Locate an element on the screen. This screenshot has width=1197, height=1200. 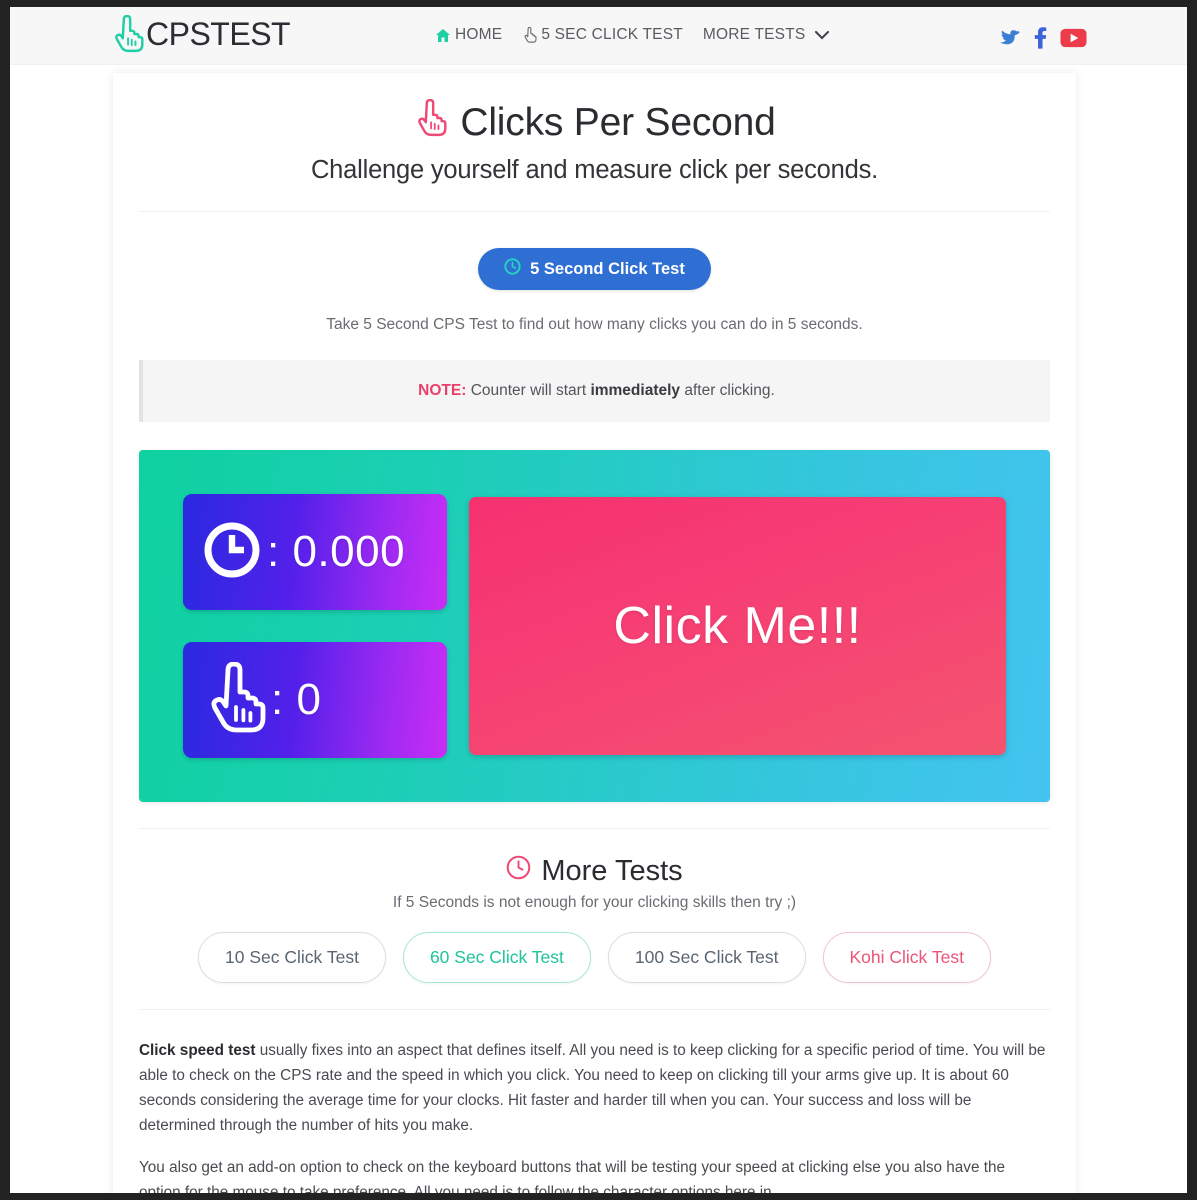
note-before: Counter will start is located at coordinates (528, 390).